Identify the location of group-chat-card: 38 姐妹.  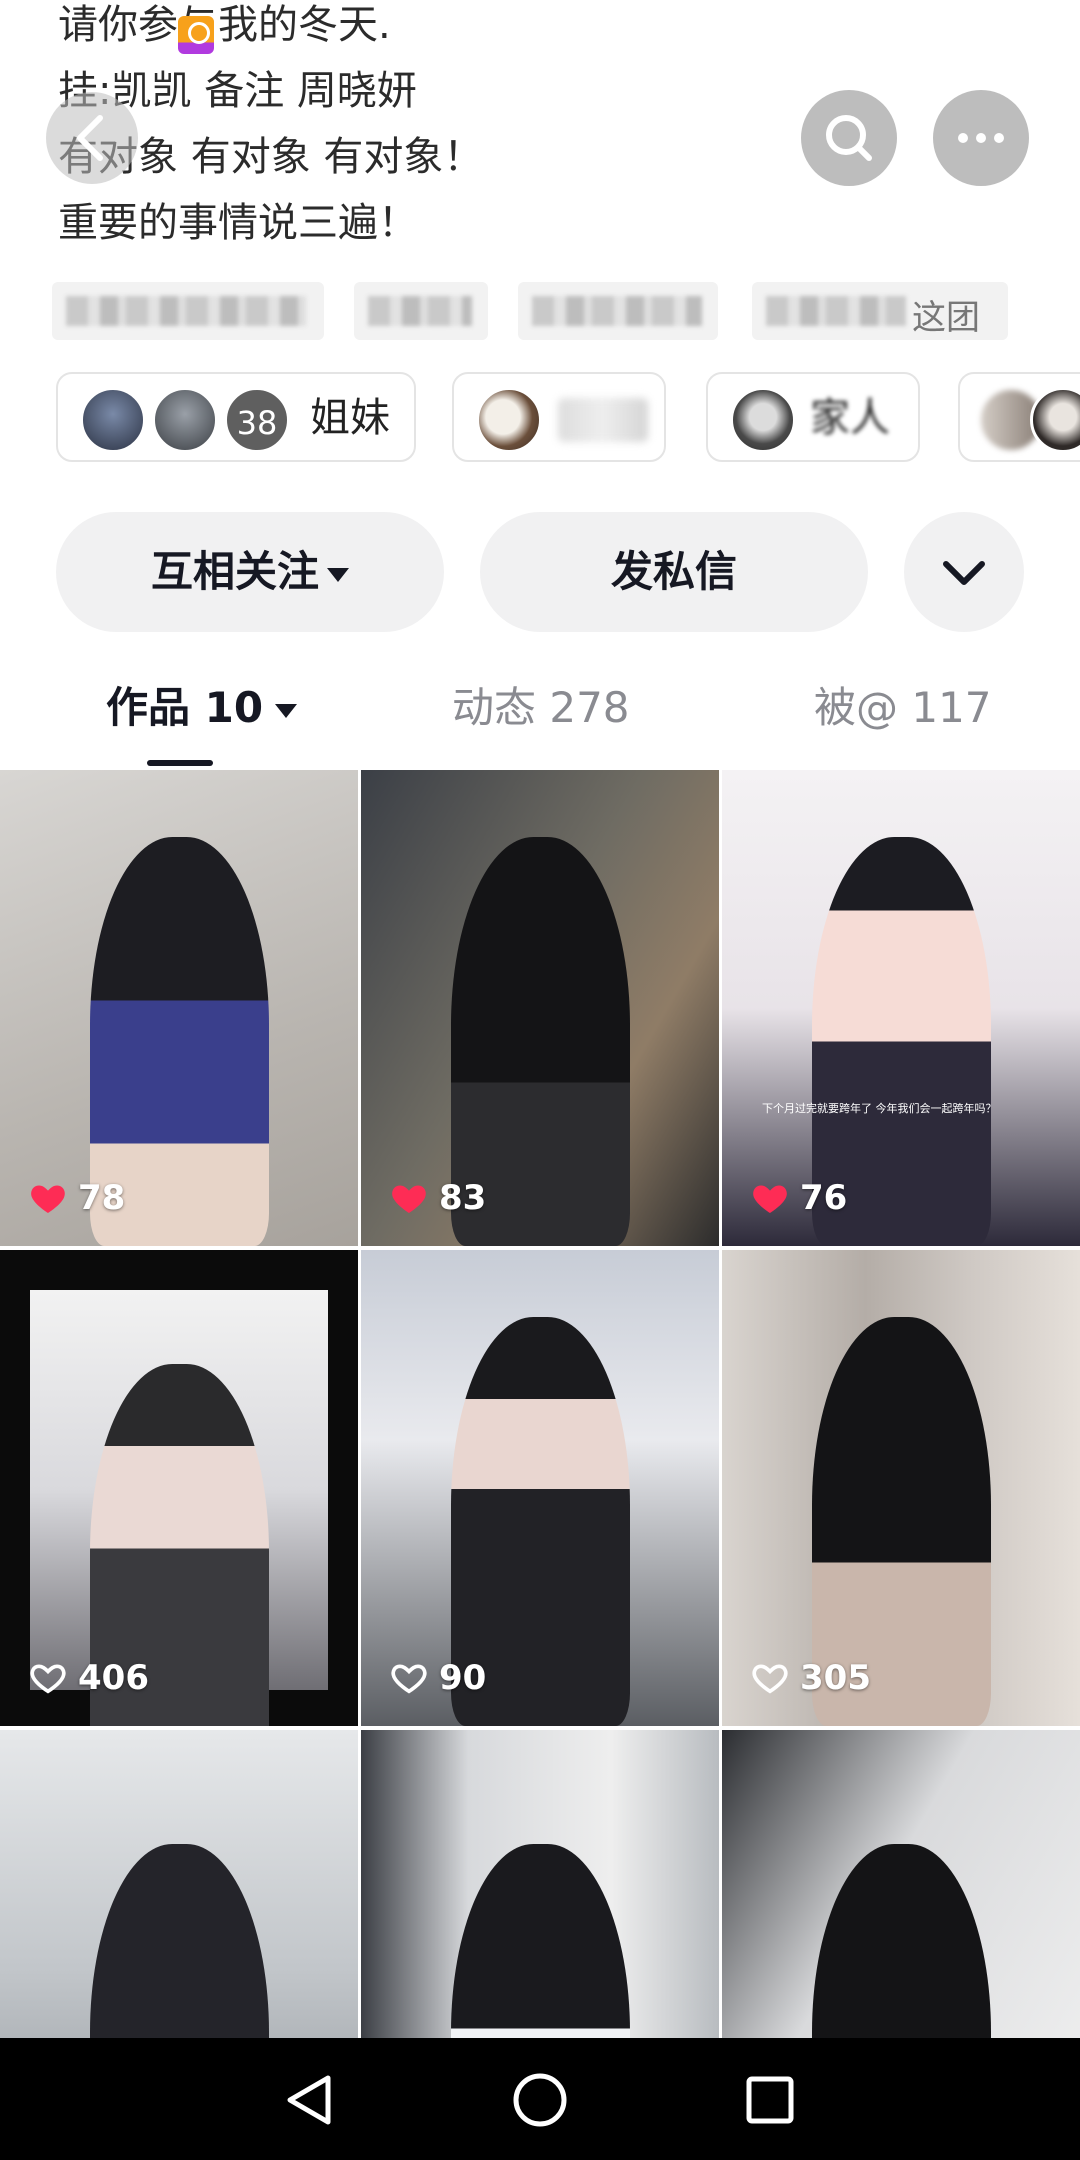
(236, 417).